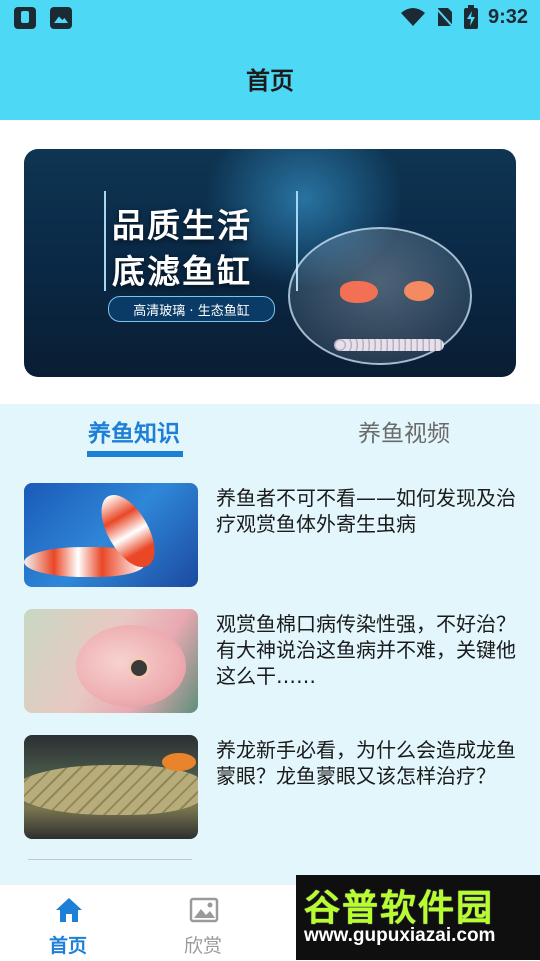 Image resolution: width=540 pixels, height=961 pixels. I want to click on battery-icon, so click(470, 17).